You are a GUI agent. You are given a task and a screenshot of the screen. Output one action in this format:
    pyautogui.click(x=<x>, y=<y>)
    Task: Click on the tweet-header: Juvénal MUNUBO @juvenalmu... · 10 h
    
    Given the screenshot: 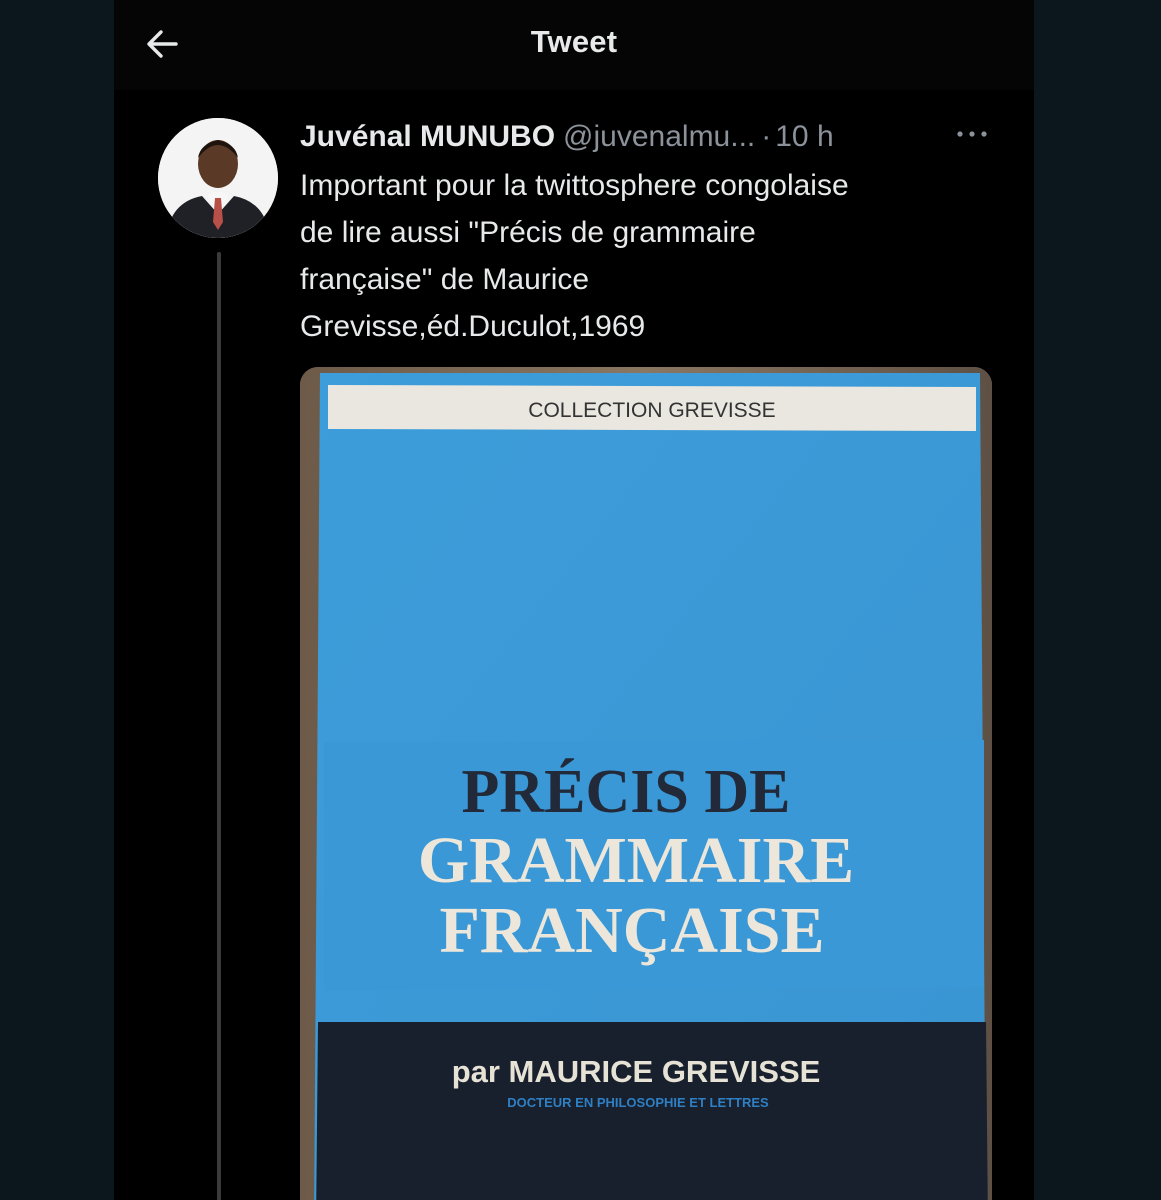 What is the action you would take?
    pyautogui.click(x=650, y=137)
    